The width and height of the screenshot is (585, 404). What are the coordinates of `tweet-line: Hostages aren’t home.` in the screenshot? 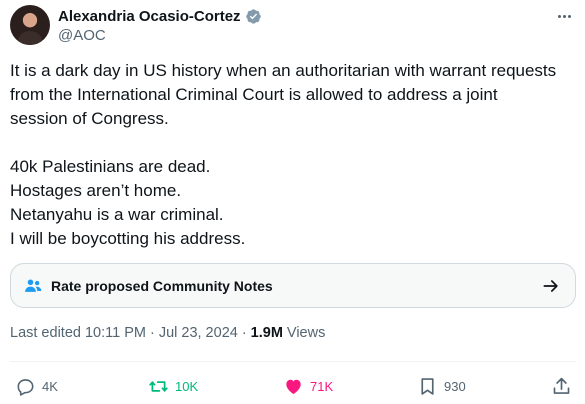 It's located at (96, 190).